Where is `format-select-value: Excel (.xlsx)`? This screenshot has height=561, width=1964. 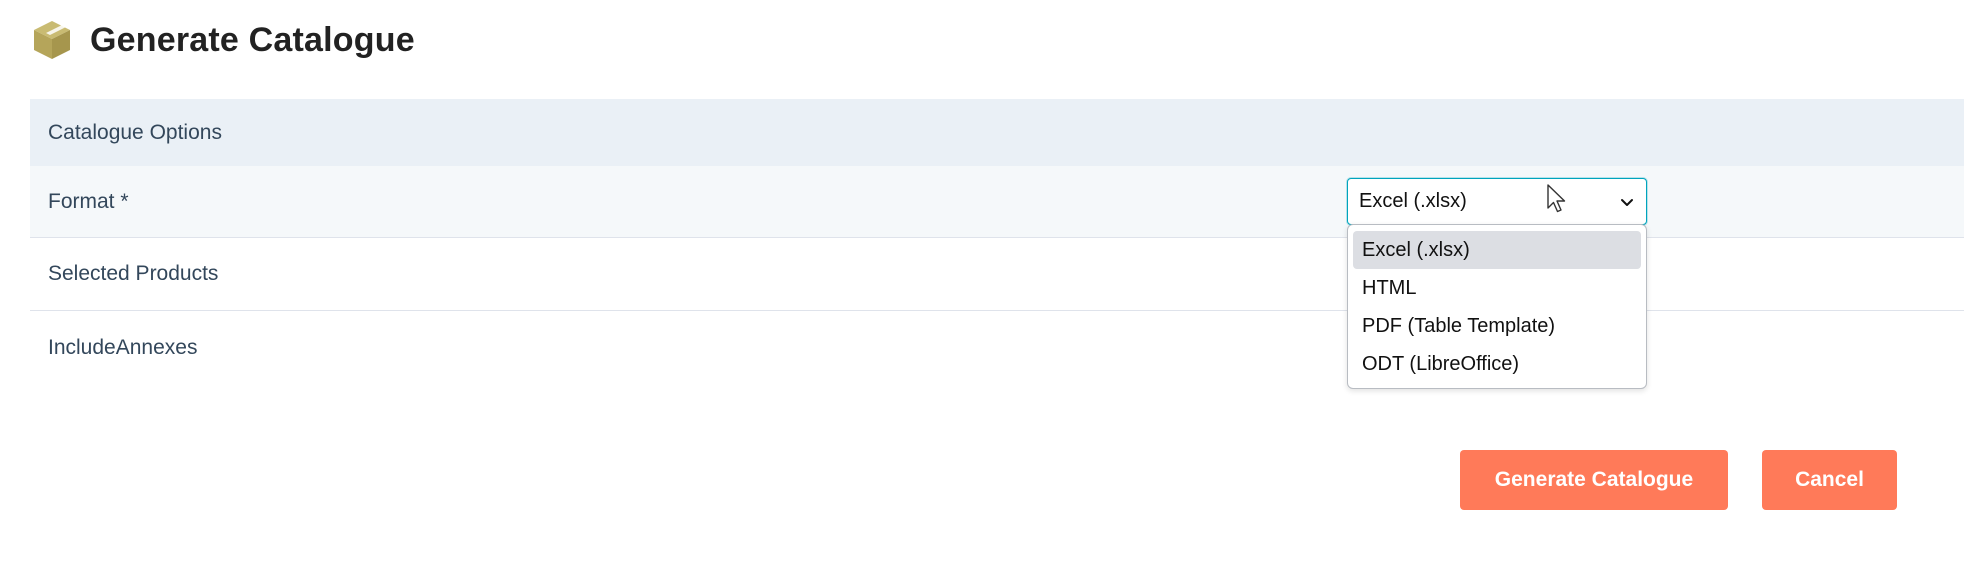 format-select-value: Excel (.xlsx) is located at coordinates (1413, 201).